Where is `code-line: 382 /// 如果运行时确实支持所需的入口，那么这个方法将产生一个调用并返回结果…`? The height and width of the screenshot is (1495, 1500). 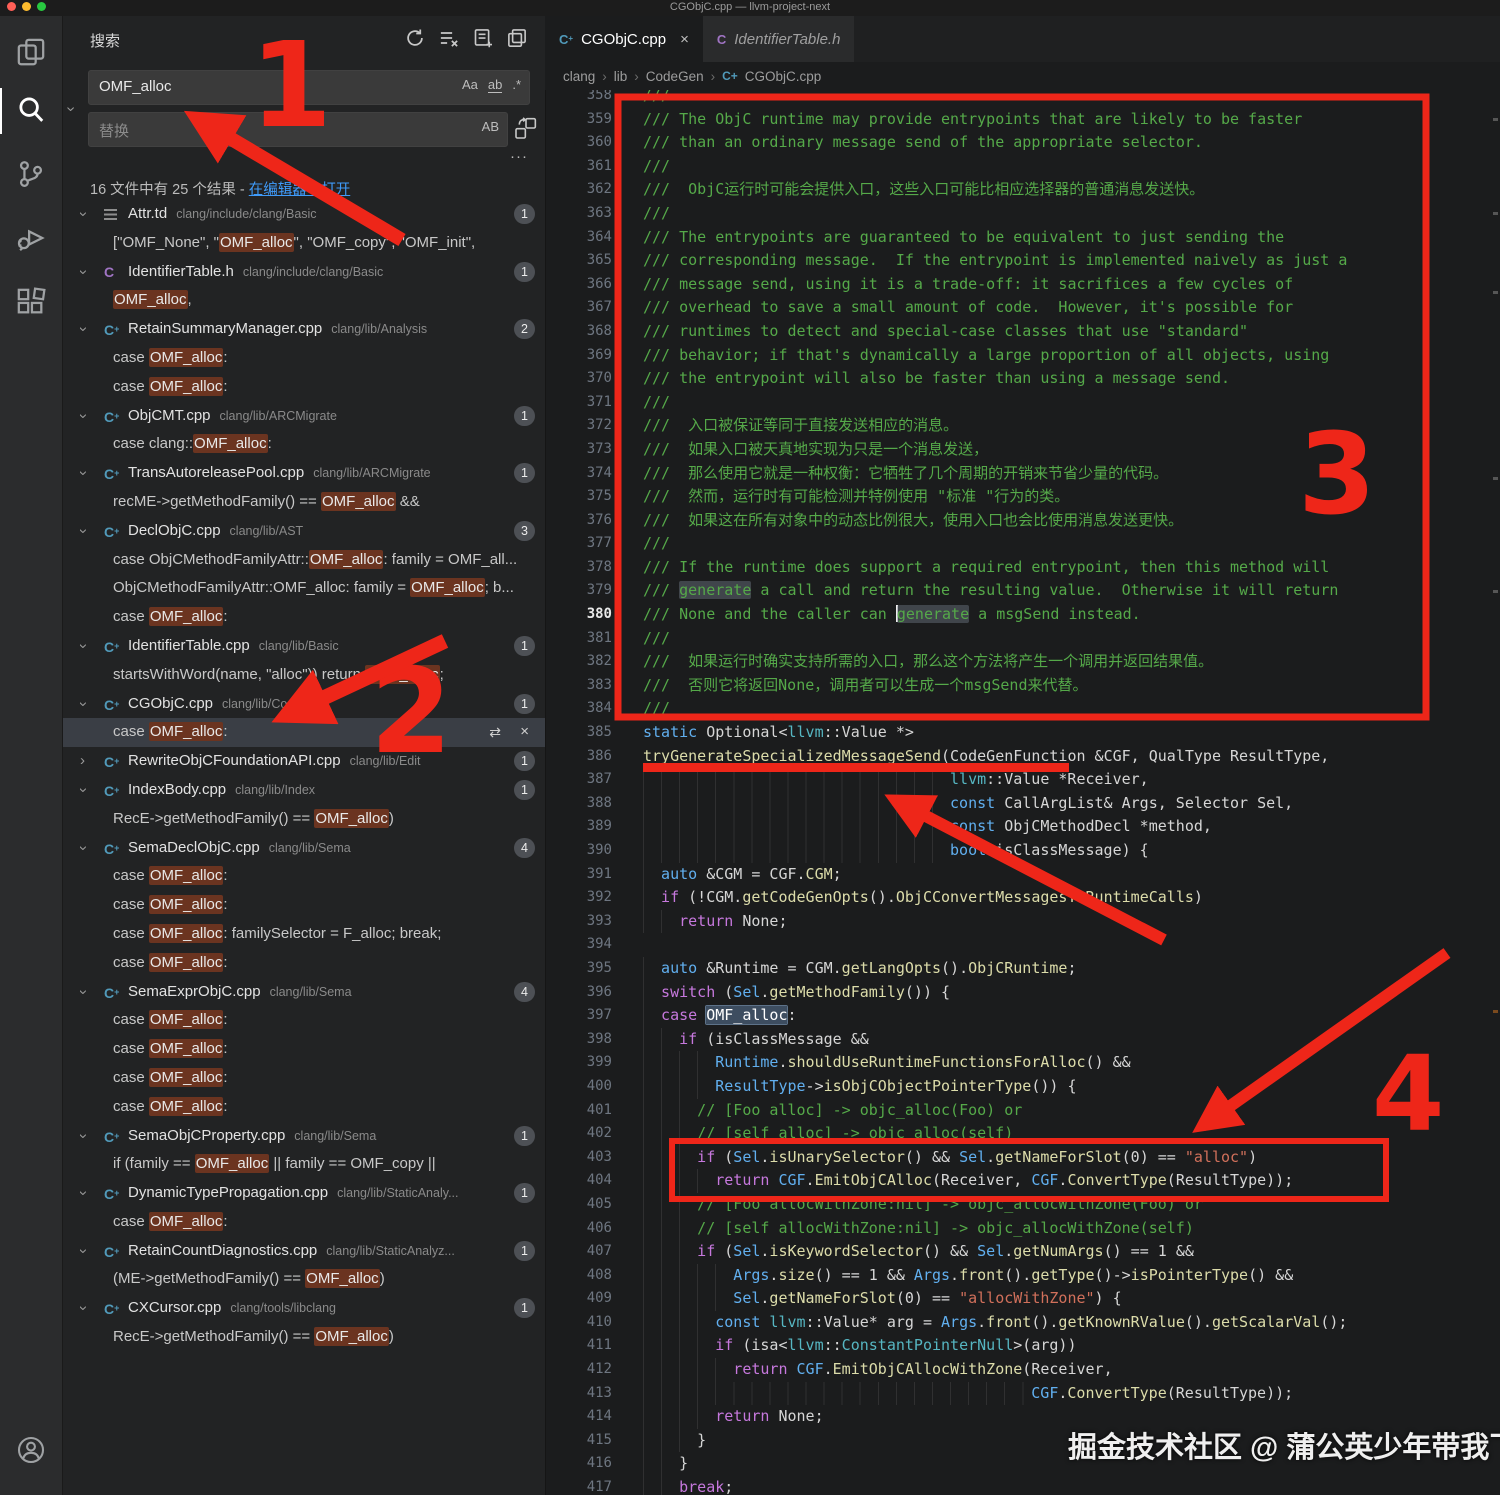 code-line: 382 /// 如果运行时确实支持所需的入口，那么这个方法将产生一个调用并返回结果… is located at coordinates (1022, 662).